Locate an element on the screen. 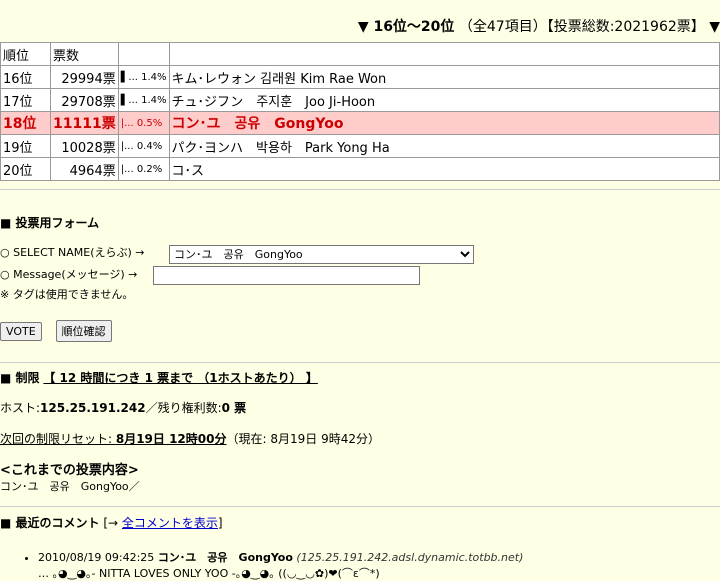  limit-rule: 【 12 時間につき 1 票まで （1ホストあたり） 】 is located at coordinates (180, 378).